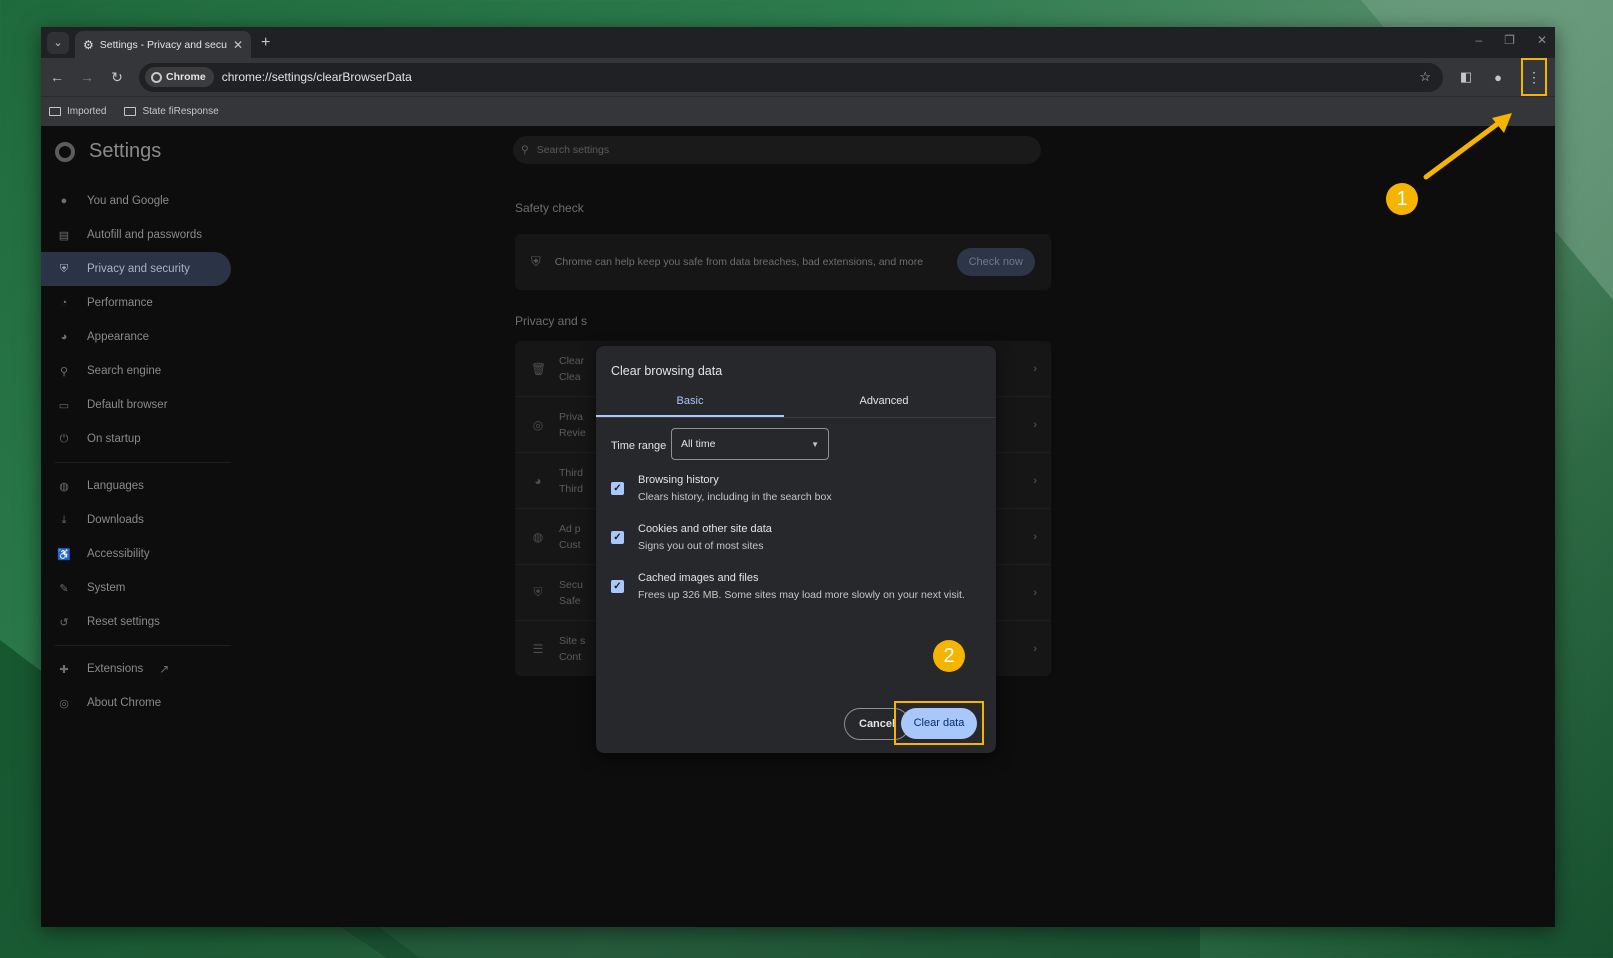 The height and width of the screenshot is (958, 1613). What do you see at coordinates (750, 444) in the screenshot?
I see `time-range-select: All time ▼` at bounding box center [750, 444].